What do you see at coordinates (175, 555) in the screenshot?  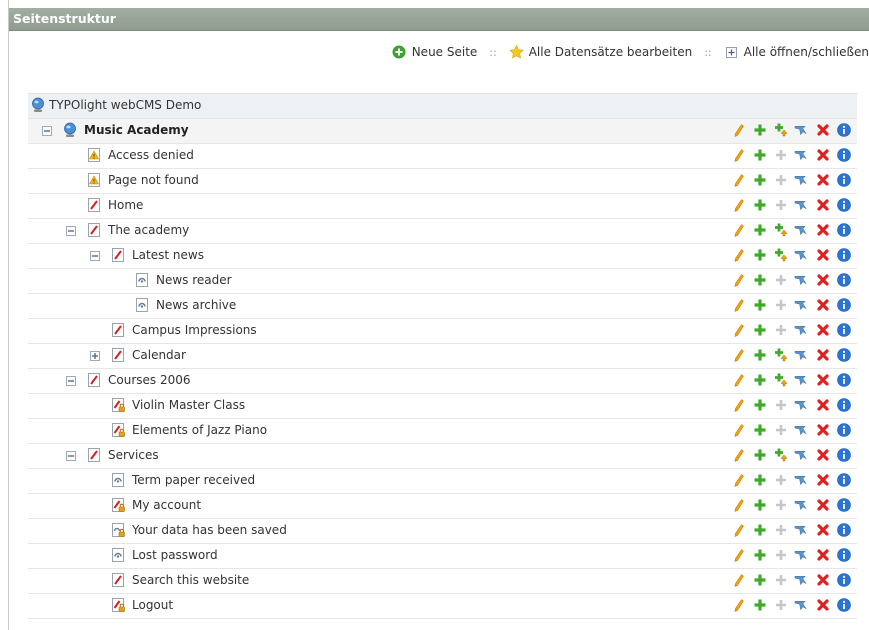 I see `tree-row-label: Lost password` at bounding box center [175, 555].